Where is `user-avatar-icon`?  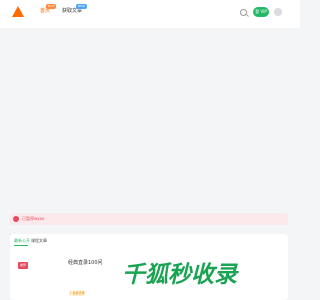 user-avatar-icon is located at coordinates (278, 12).